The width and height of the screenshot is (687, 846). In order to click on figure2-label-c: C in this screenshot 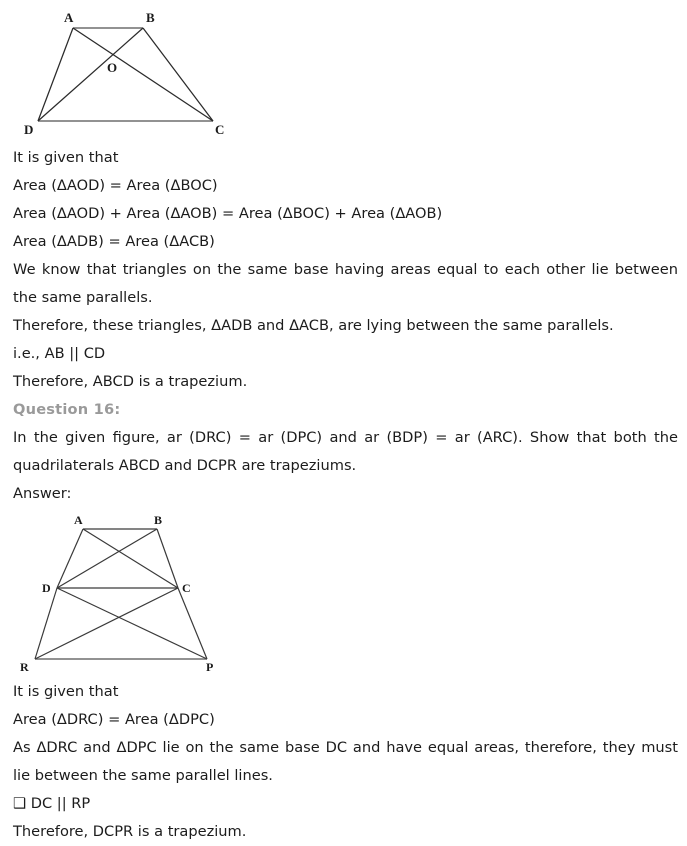, I will do `click(186, 588)`.